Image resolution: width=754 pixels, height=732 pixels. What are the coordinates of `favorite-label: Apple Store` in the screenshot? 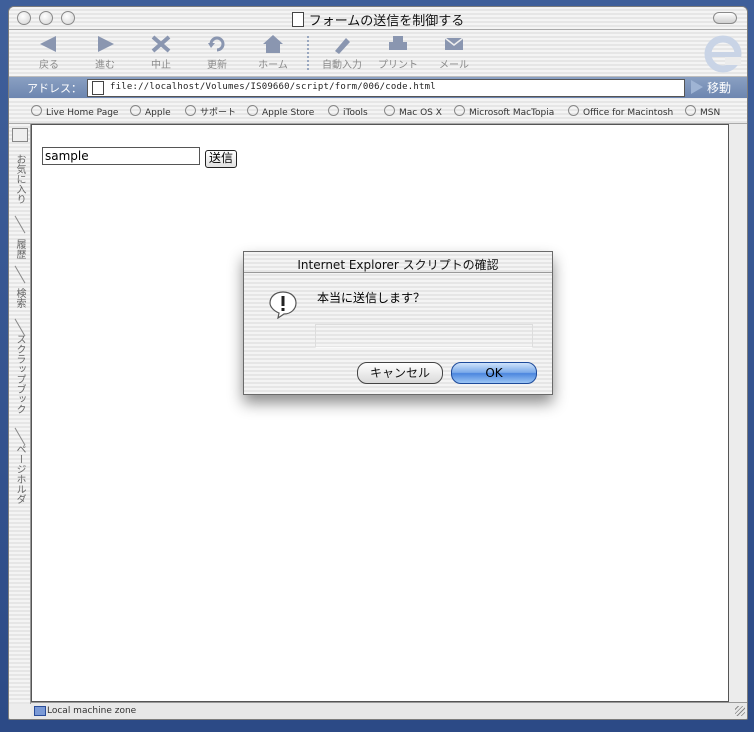 It's located at (288, 113).